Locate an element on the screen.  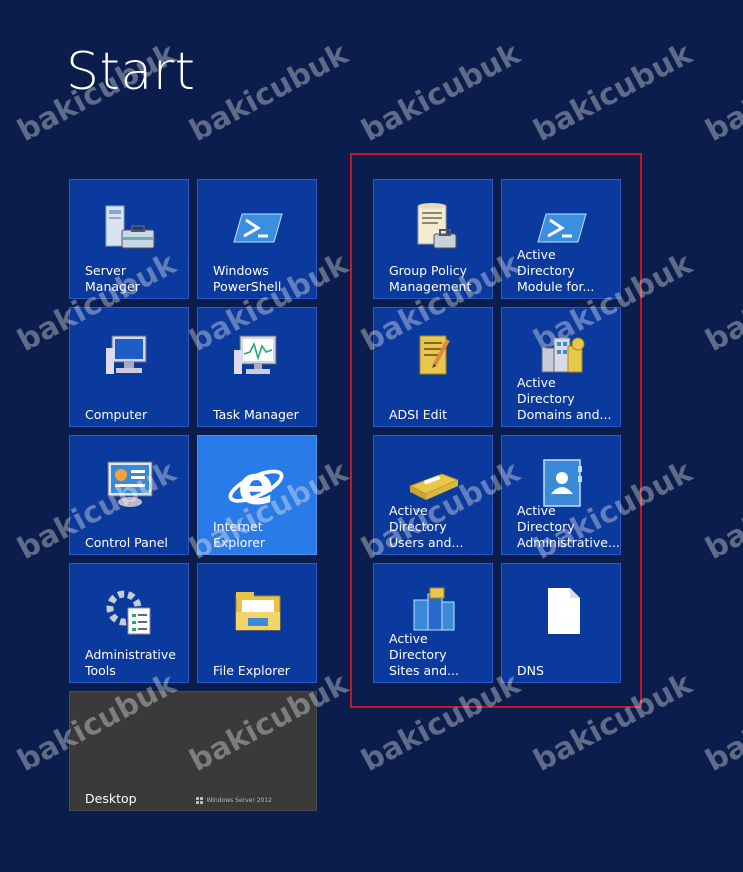
dns-document-icon is located at coordinates (564, 611).